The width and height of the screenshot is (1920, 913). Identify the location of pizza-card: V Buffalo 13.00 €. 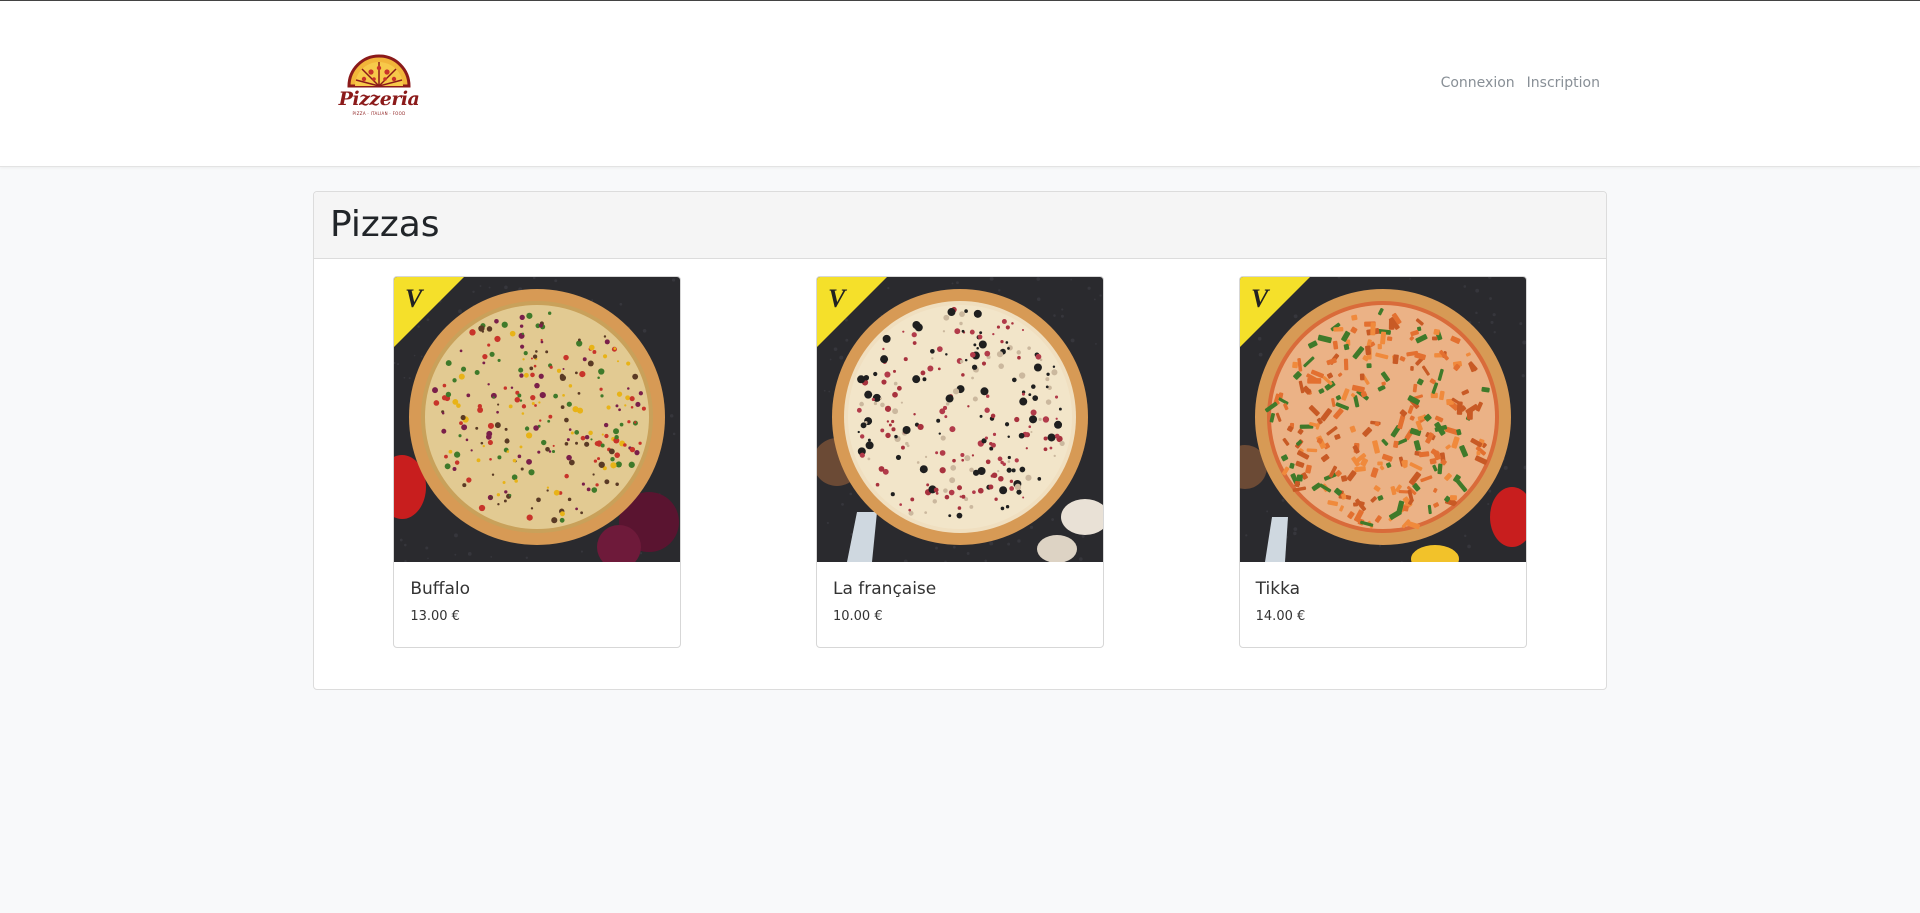
(537, 462).